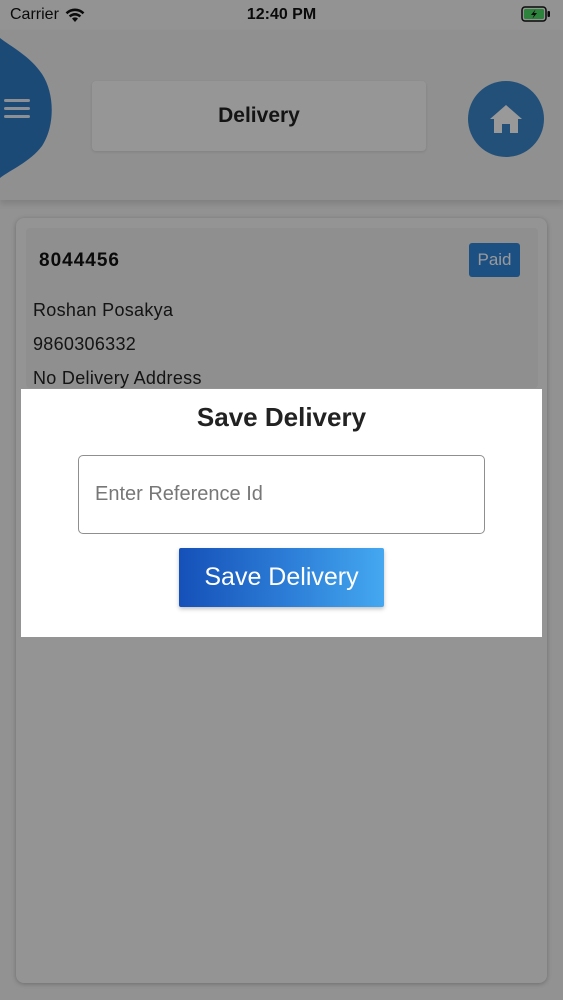  I want to click on save-delivery-button: Save Delivery, so click(281, 577).